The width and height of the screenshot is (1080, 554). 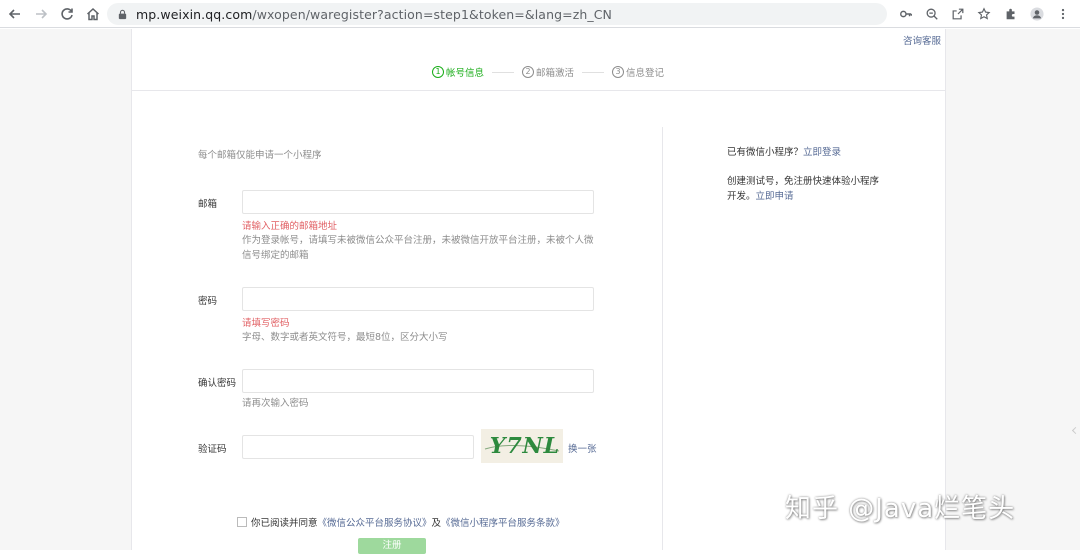 What do you see at coordinates (436, 523) in the screenshot?
I see `agreement-middle: 及` at bounding box center [436, 523].